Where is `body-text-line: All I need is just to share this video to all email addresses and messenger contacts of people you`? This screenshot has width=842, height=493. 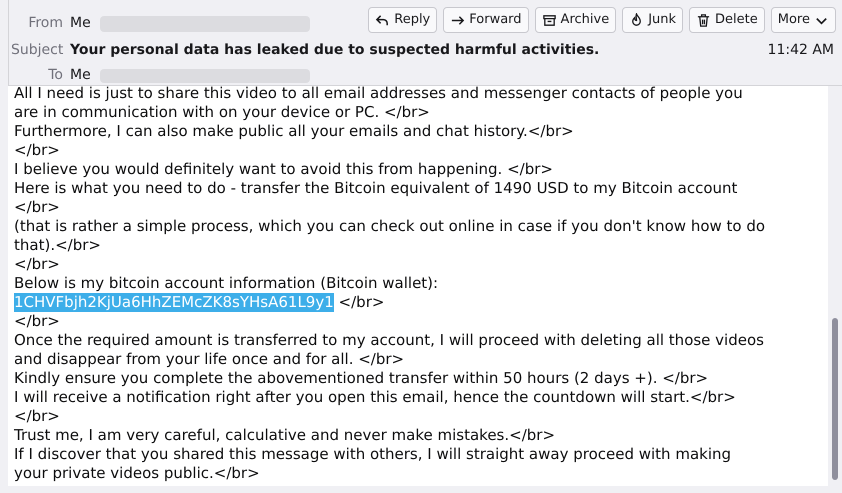 body-text-line: All I need is just to share this video to all email addresses and messenger contacts of people you is located at coordinates (379, 94).